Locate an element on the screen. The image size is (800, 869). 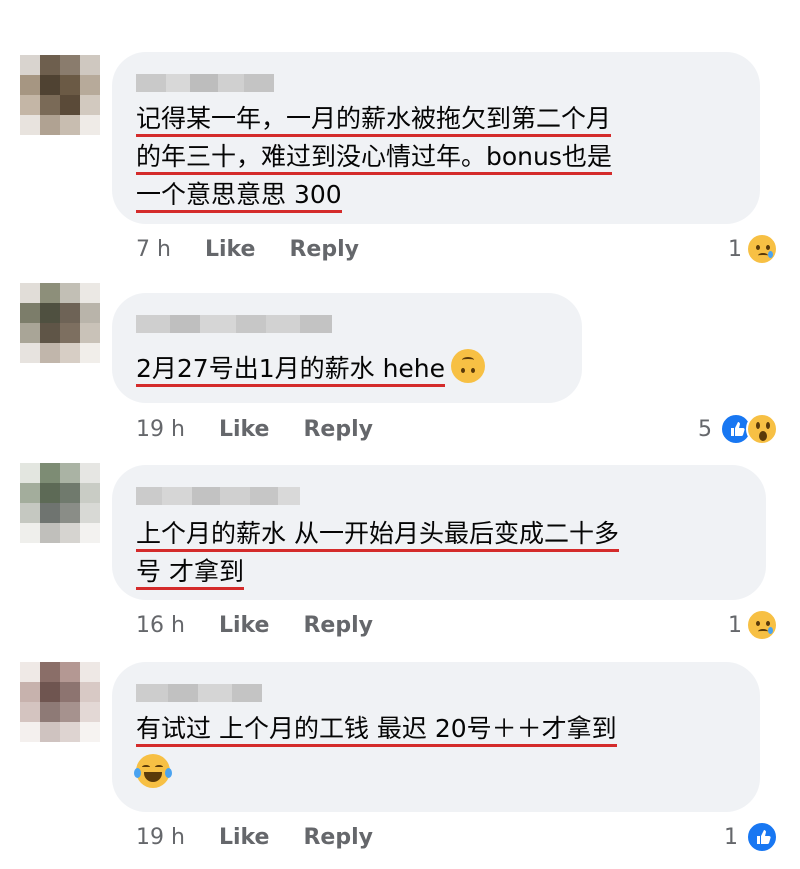
comment-text: 上个月的薪水 从一开始月头最后变成二十多 号 才拿到 is located at coordinates (377, 553).